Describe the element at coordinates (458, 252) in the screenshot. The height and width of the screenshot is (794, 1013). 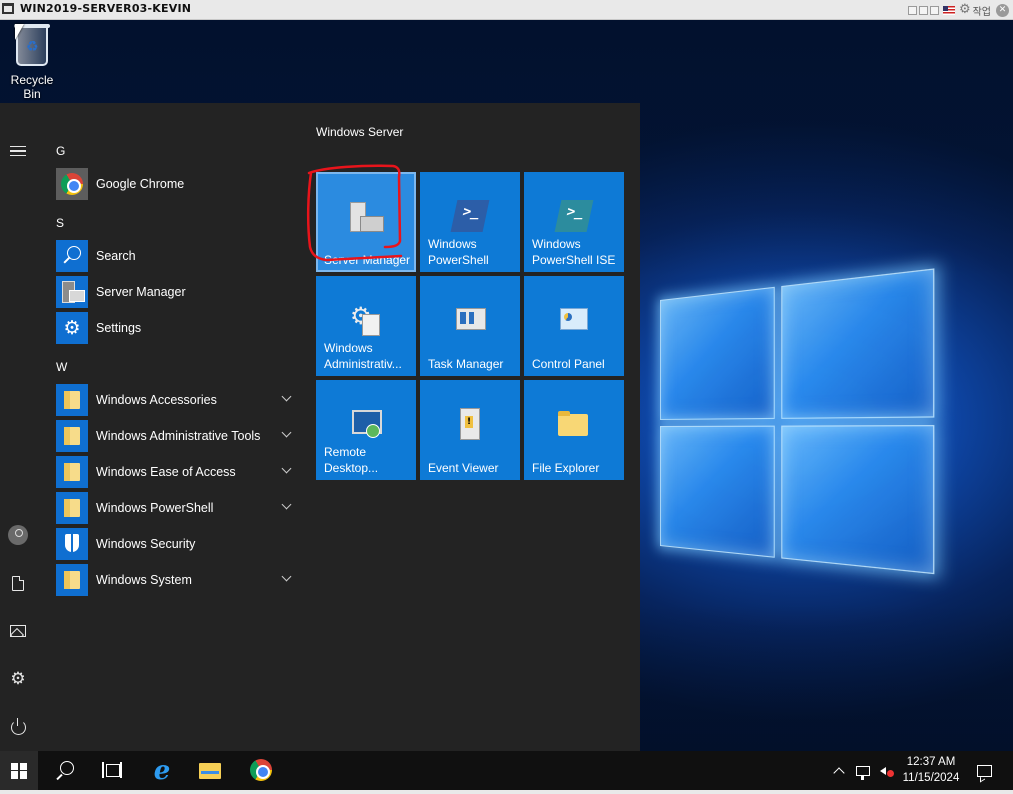
I see `tile-label: Windows PowerShell` at that location.